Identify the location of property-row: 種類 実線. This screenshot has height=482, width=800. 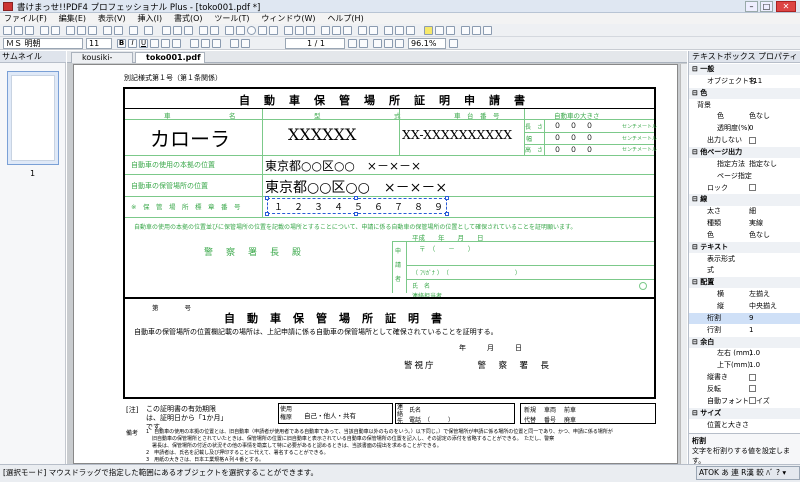
(744, 223).